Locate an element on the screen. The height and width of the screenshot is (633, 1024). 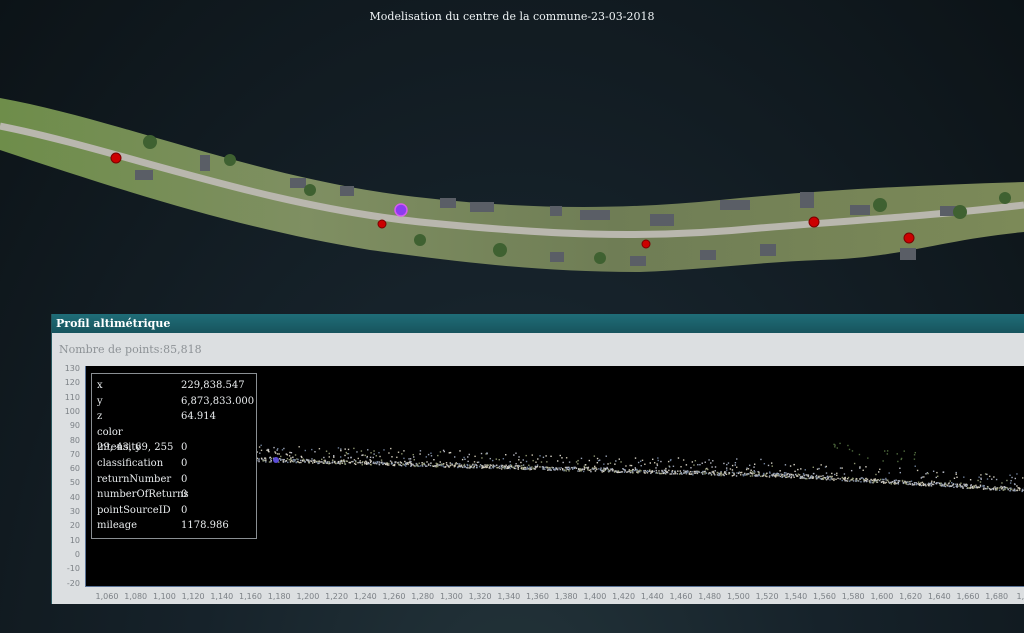
point-info-key: y is located at coordinates (100, 401).